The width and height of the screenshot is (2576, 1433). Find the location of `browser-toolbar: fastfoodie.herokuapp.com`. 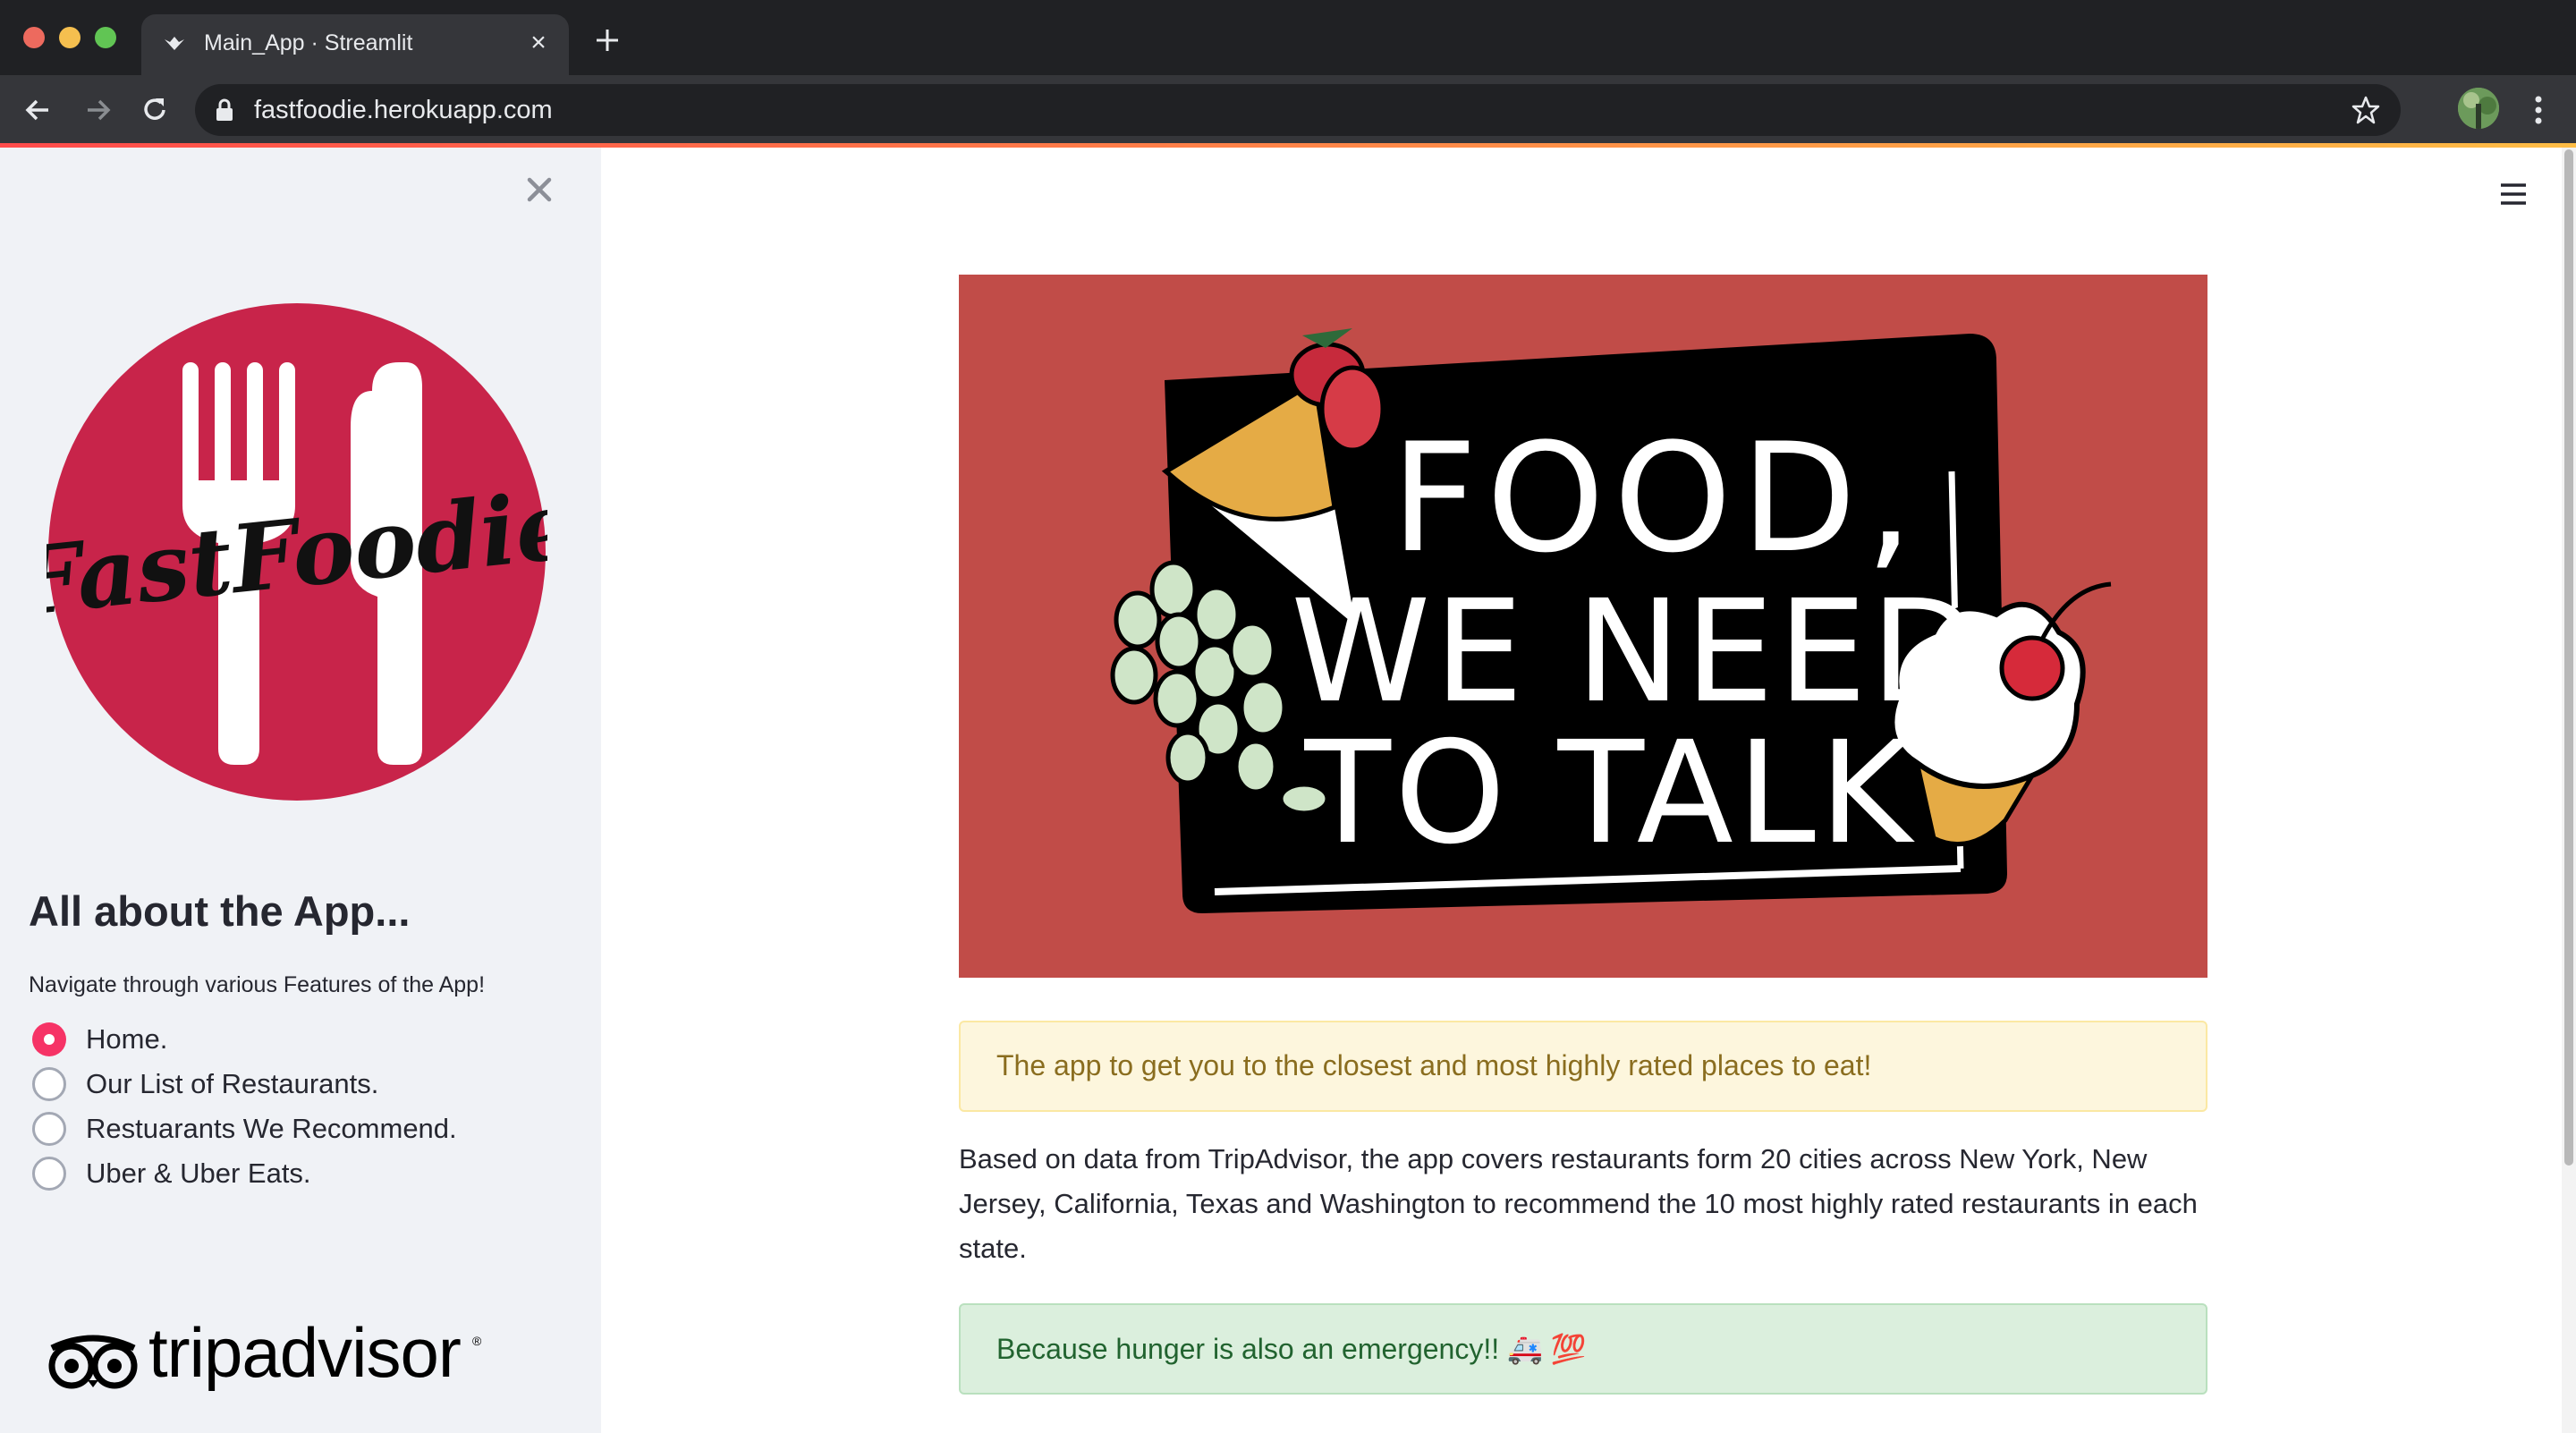

browser-toolbar: fastfoodie.herokuapp.com is located at coordinates (1288, 110).